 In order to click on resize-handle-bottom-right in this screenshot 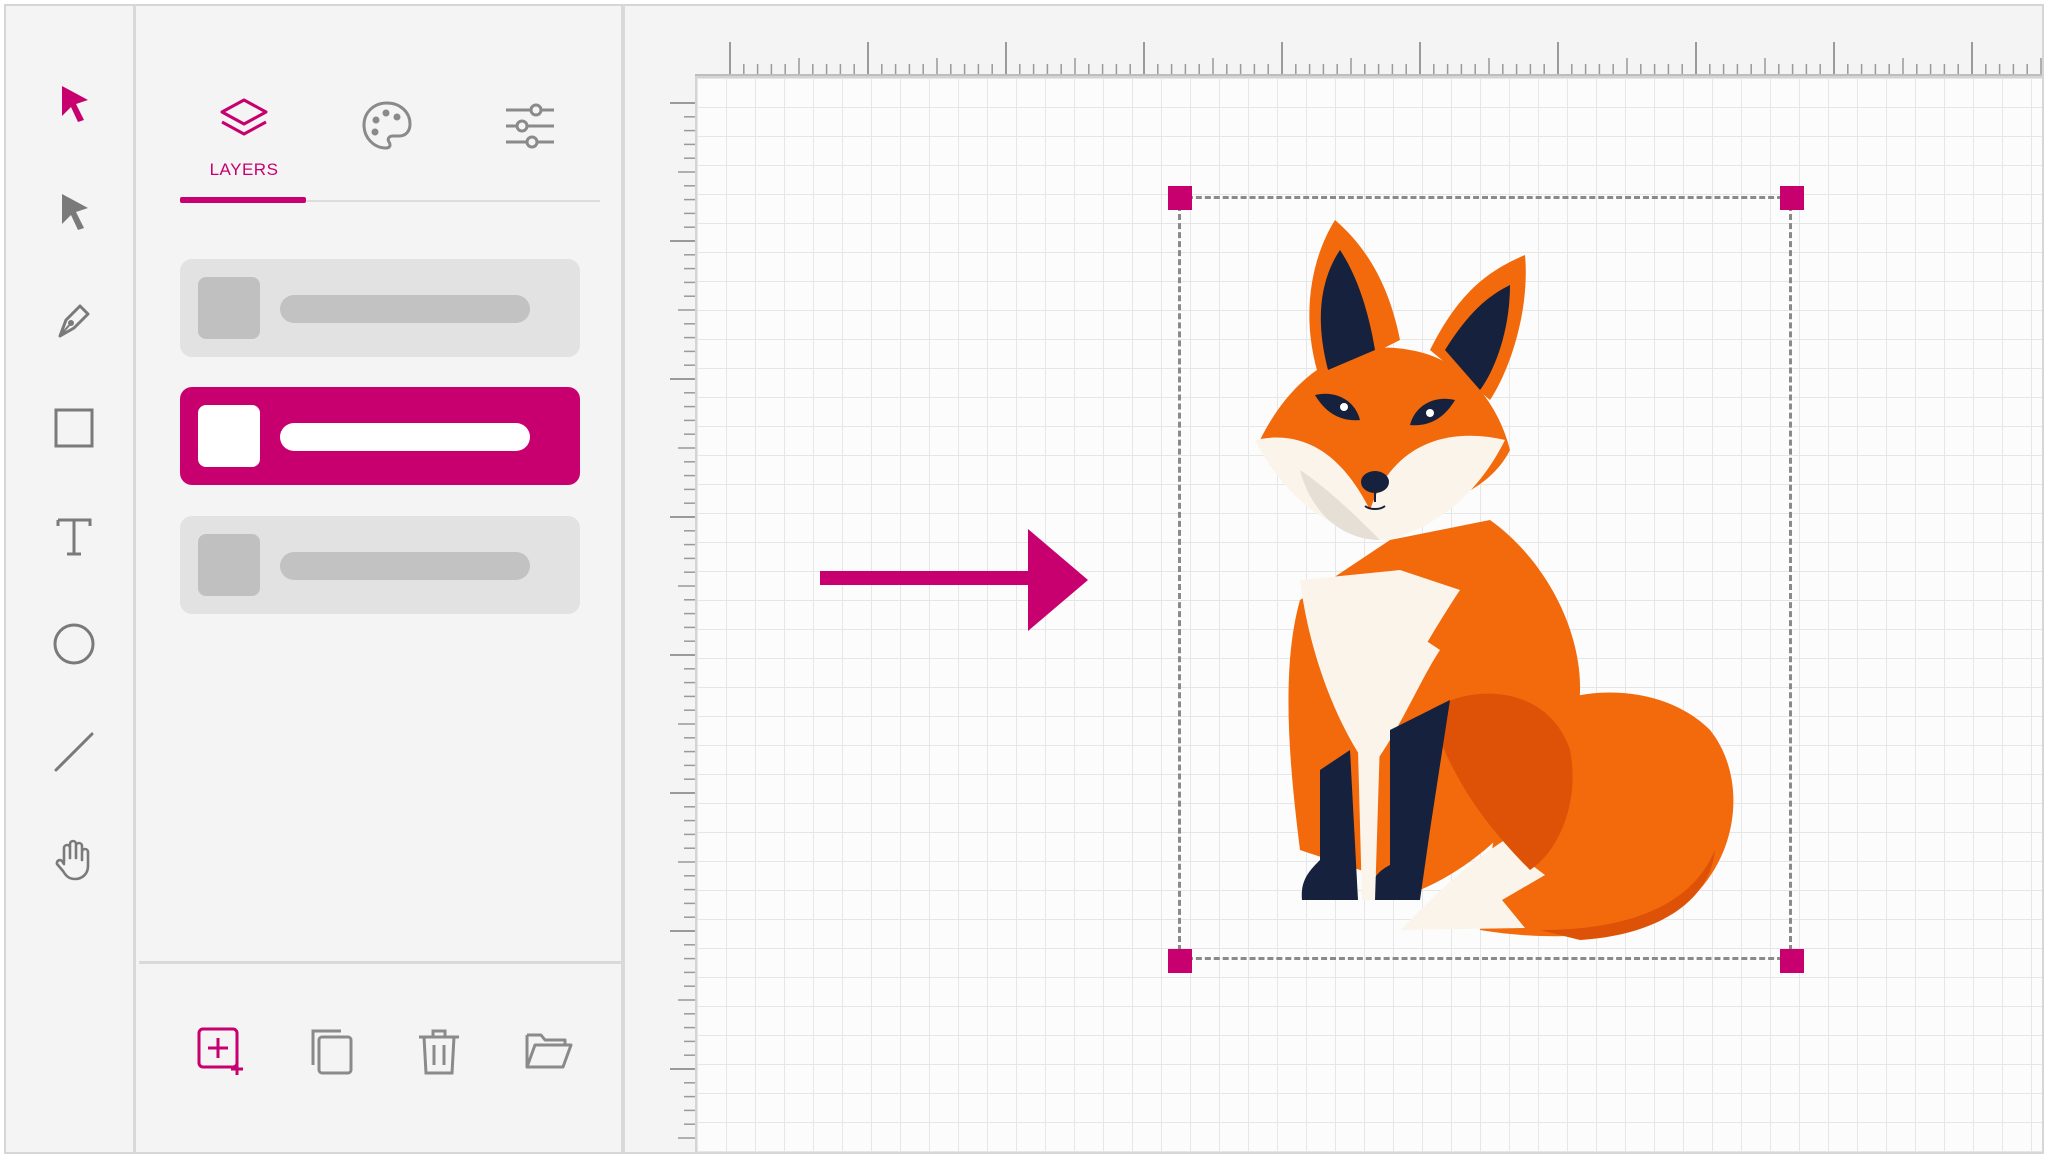, I will do `click(1792, 961)`.